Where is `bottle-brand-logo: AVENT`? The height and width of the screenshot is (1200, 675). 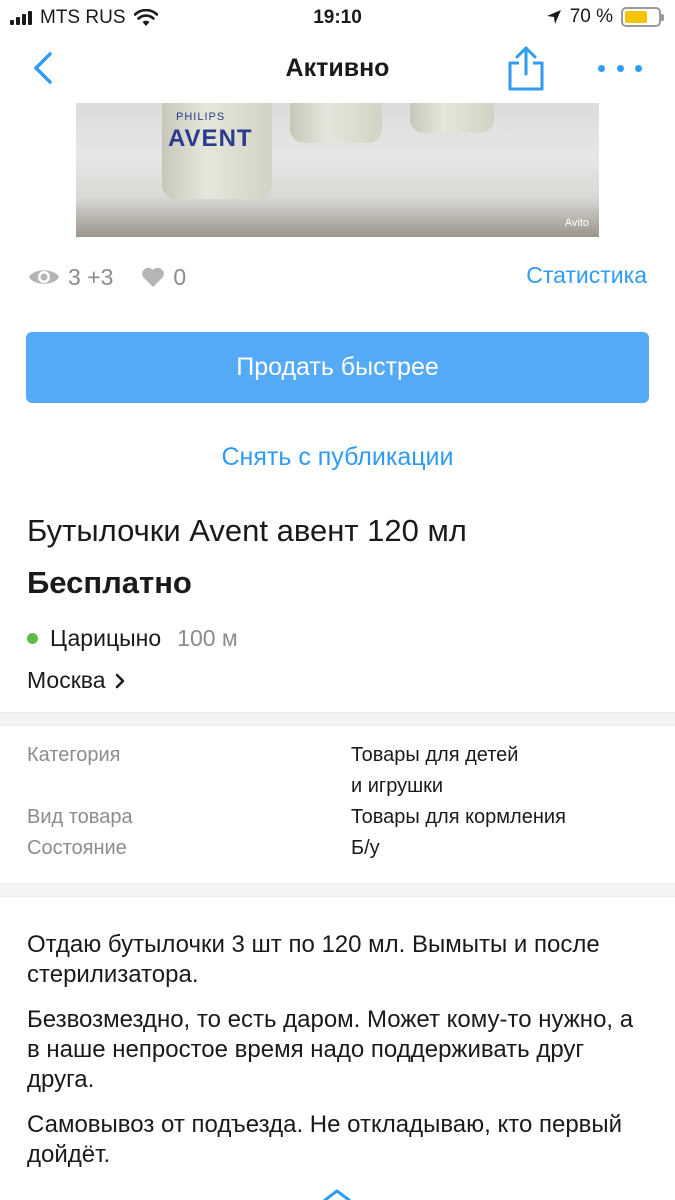 bottle-brand-logo: AVENT is located at coordinates (210, 138).